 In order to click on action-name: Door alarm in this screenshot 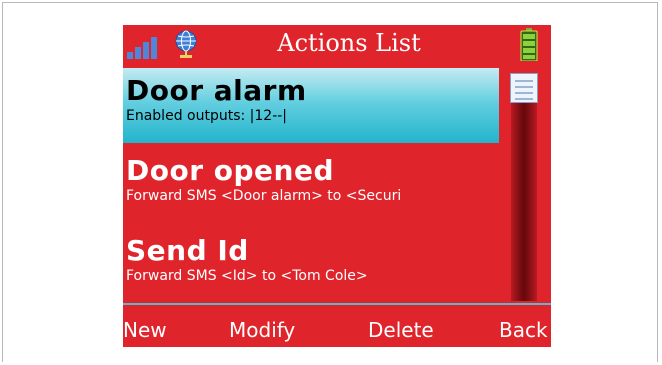, I will do `click(216, 90)`.